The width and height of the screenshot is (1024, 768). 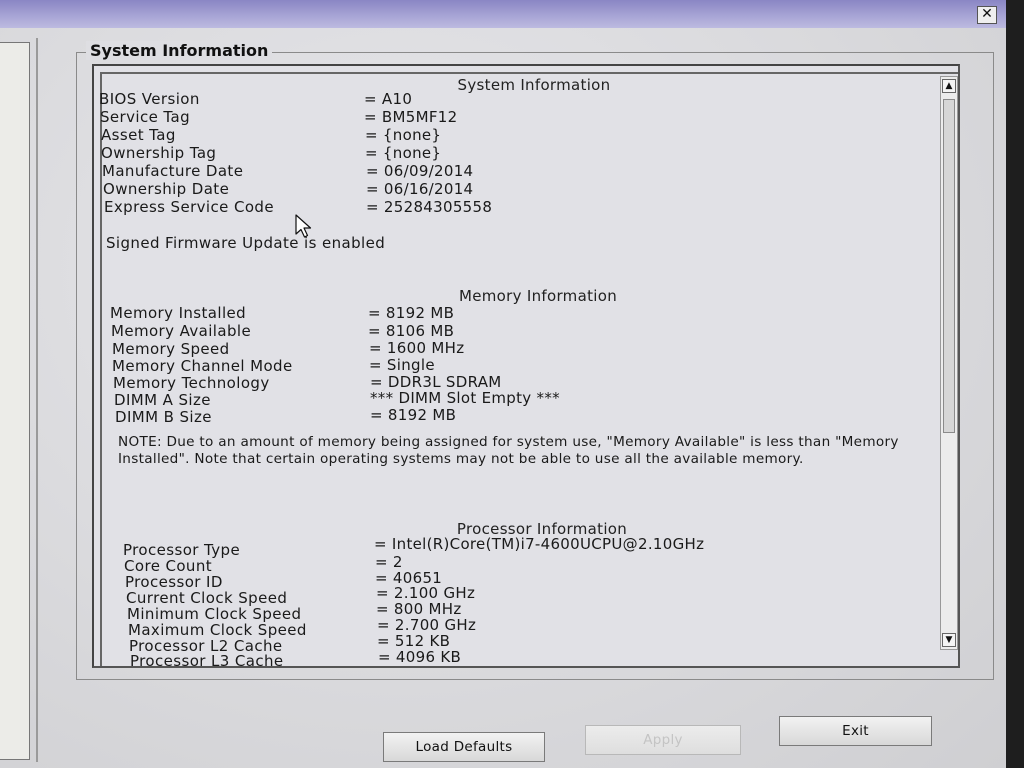 I want to click on row-label-express-service-code: Express Service Code, so click(x=189, y=207).